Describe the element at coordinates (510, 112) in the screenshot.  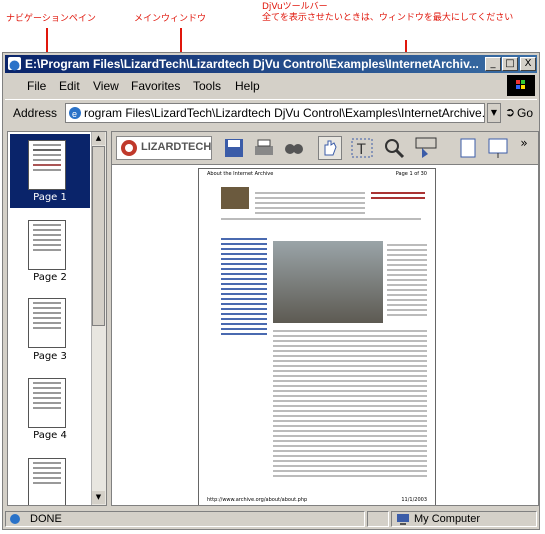
I see `go-arrow-icon: ➲` at that location.